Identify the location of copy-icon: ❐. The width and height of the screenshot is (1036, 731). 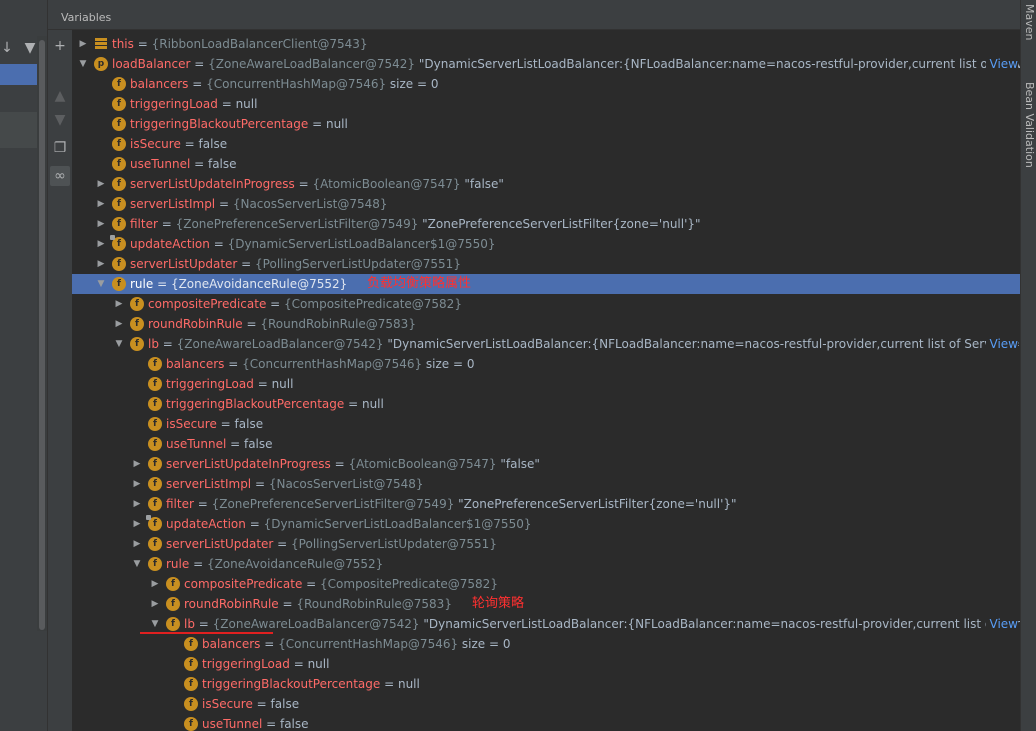
(60, 148).